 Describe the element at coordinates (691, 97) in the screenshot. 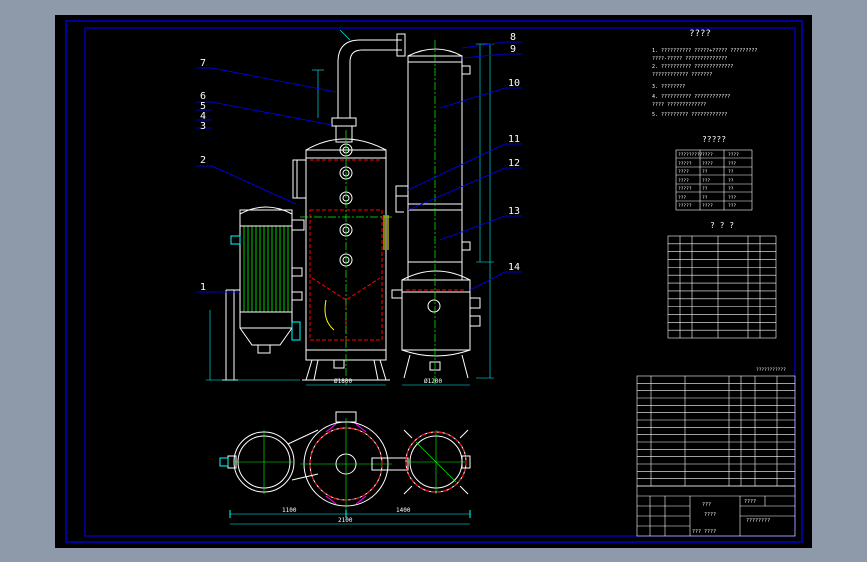

I see `svg-text: 4. ?????????? ????????????` at that location.